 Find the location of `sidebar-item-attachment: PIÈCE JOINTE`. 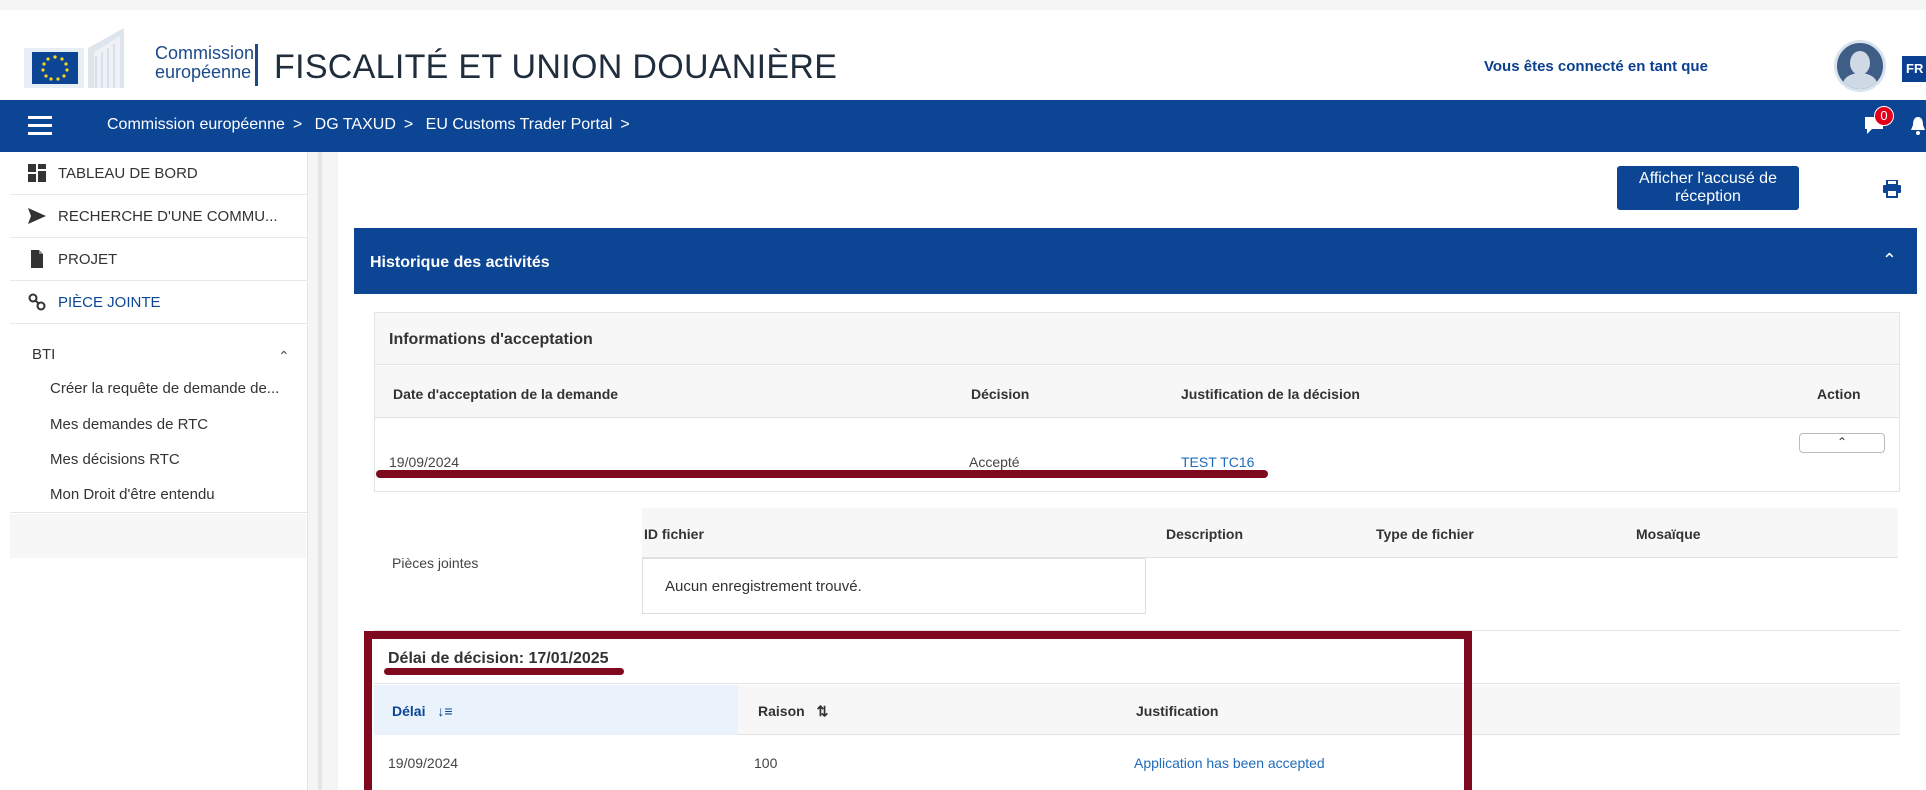

sidebar-item-attachment: PIÈCE JOINTE is located at coordinates (159, 302).